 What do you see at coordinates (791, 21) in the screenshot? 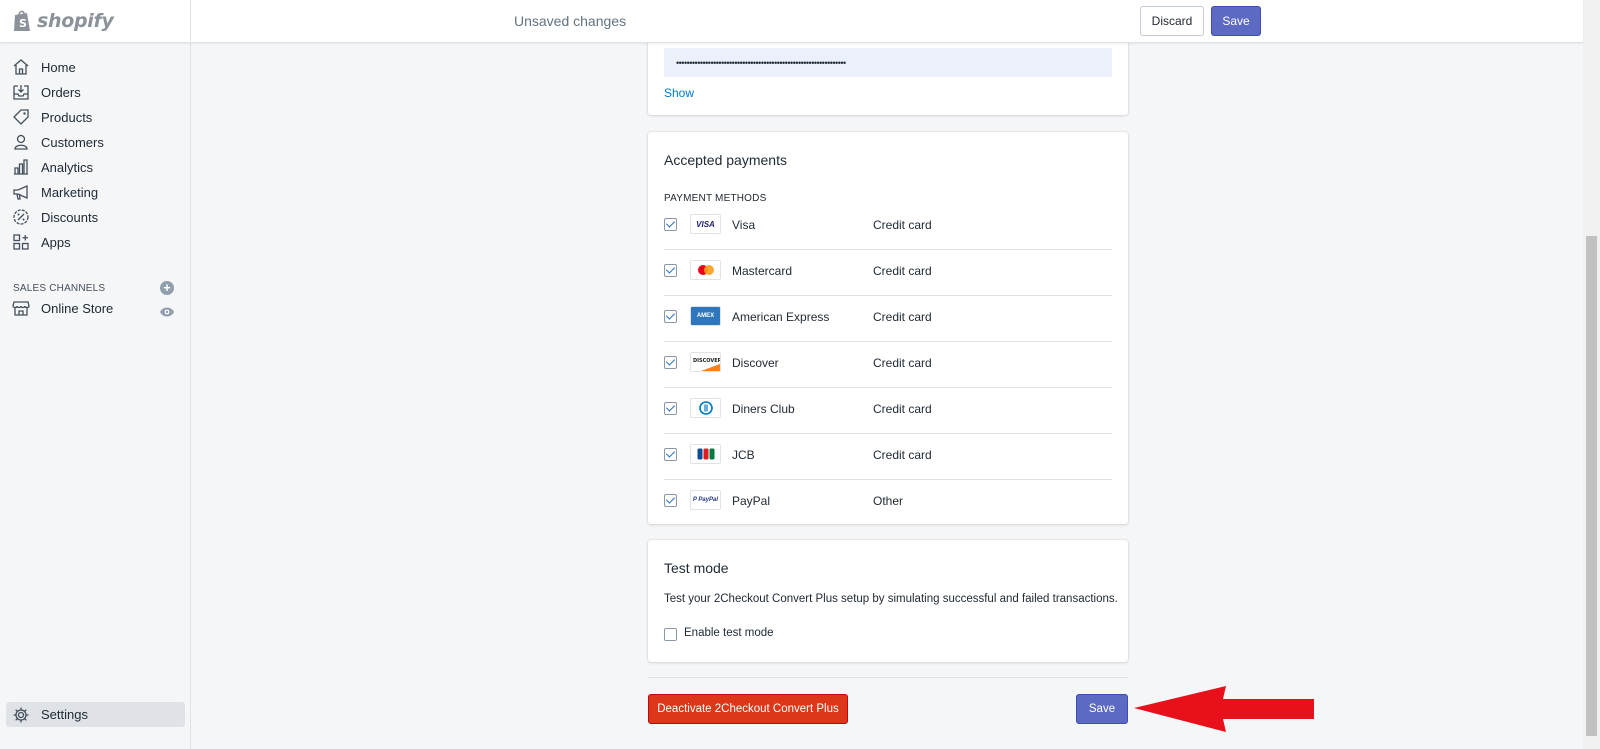
I see `top-bar: S shopify Unsaved changes Discard Save` at bounding box center [791, 21].